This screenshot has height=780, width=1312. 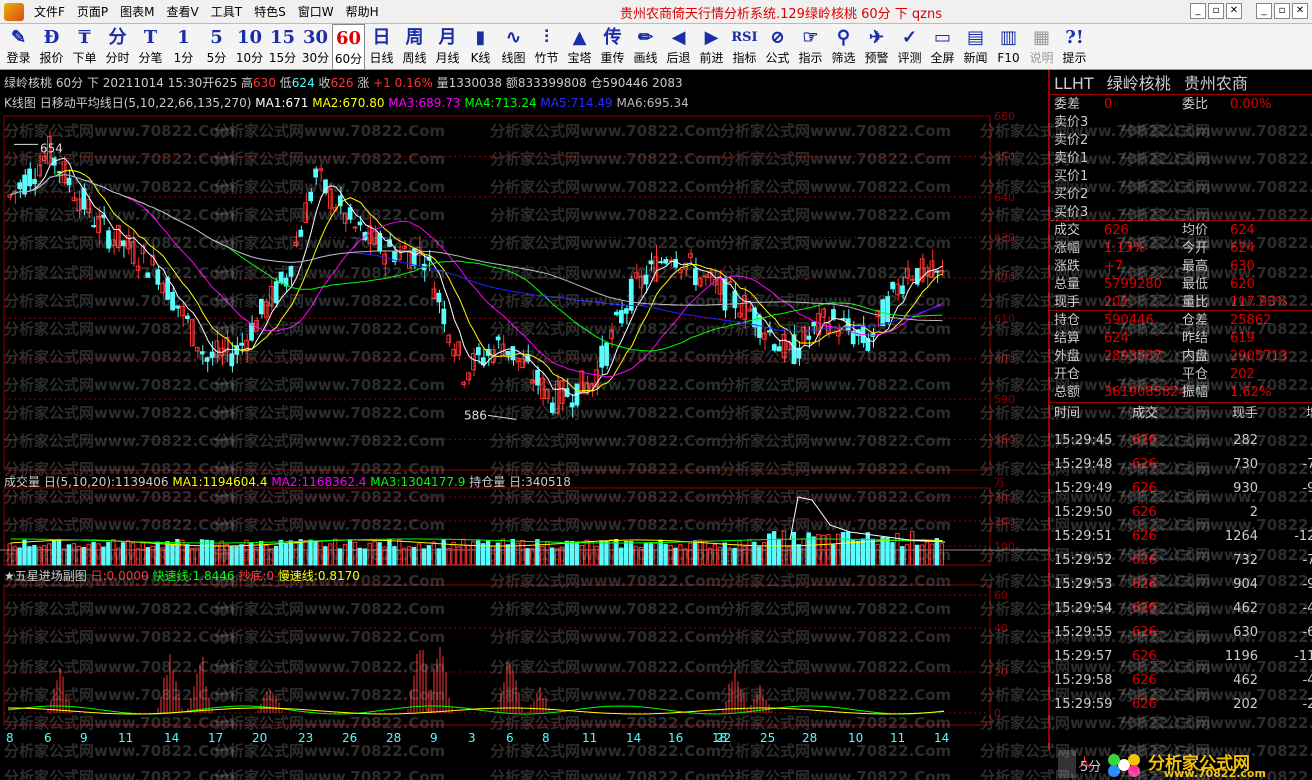 What do you see at coordinates (216, 58) in the screenshot?
I see `toolbar-5min-label: 5分` at bounding box center [216, 58].